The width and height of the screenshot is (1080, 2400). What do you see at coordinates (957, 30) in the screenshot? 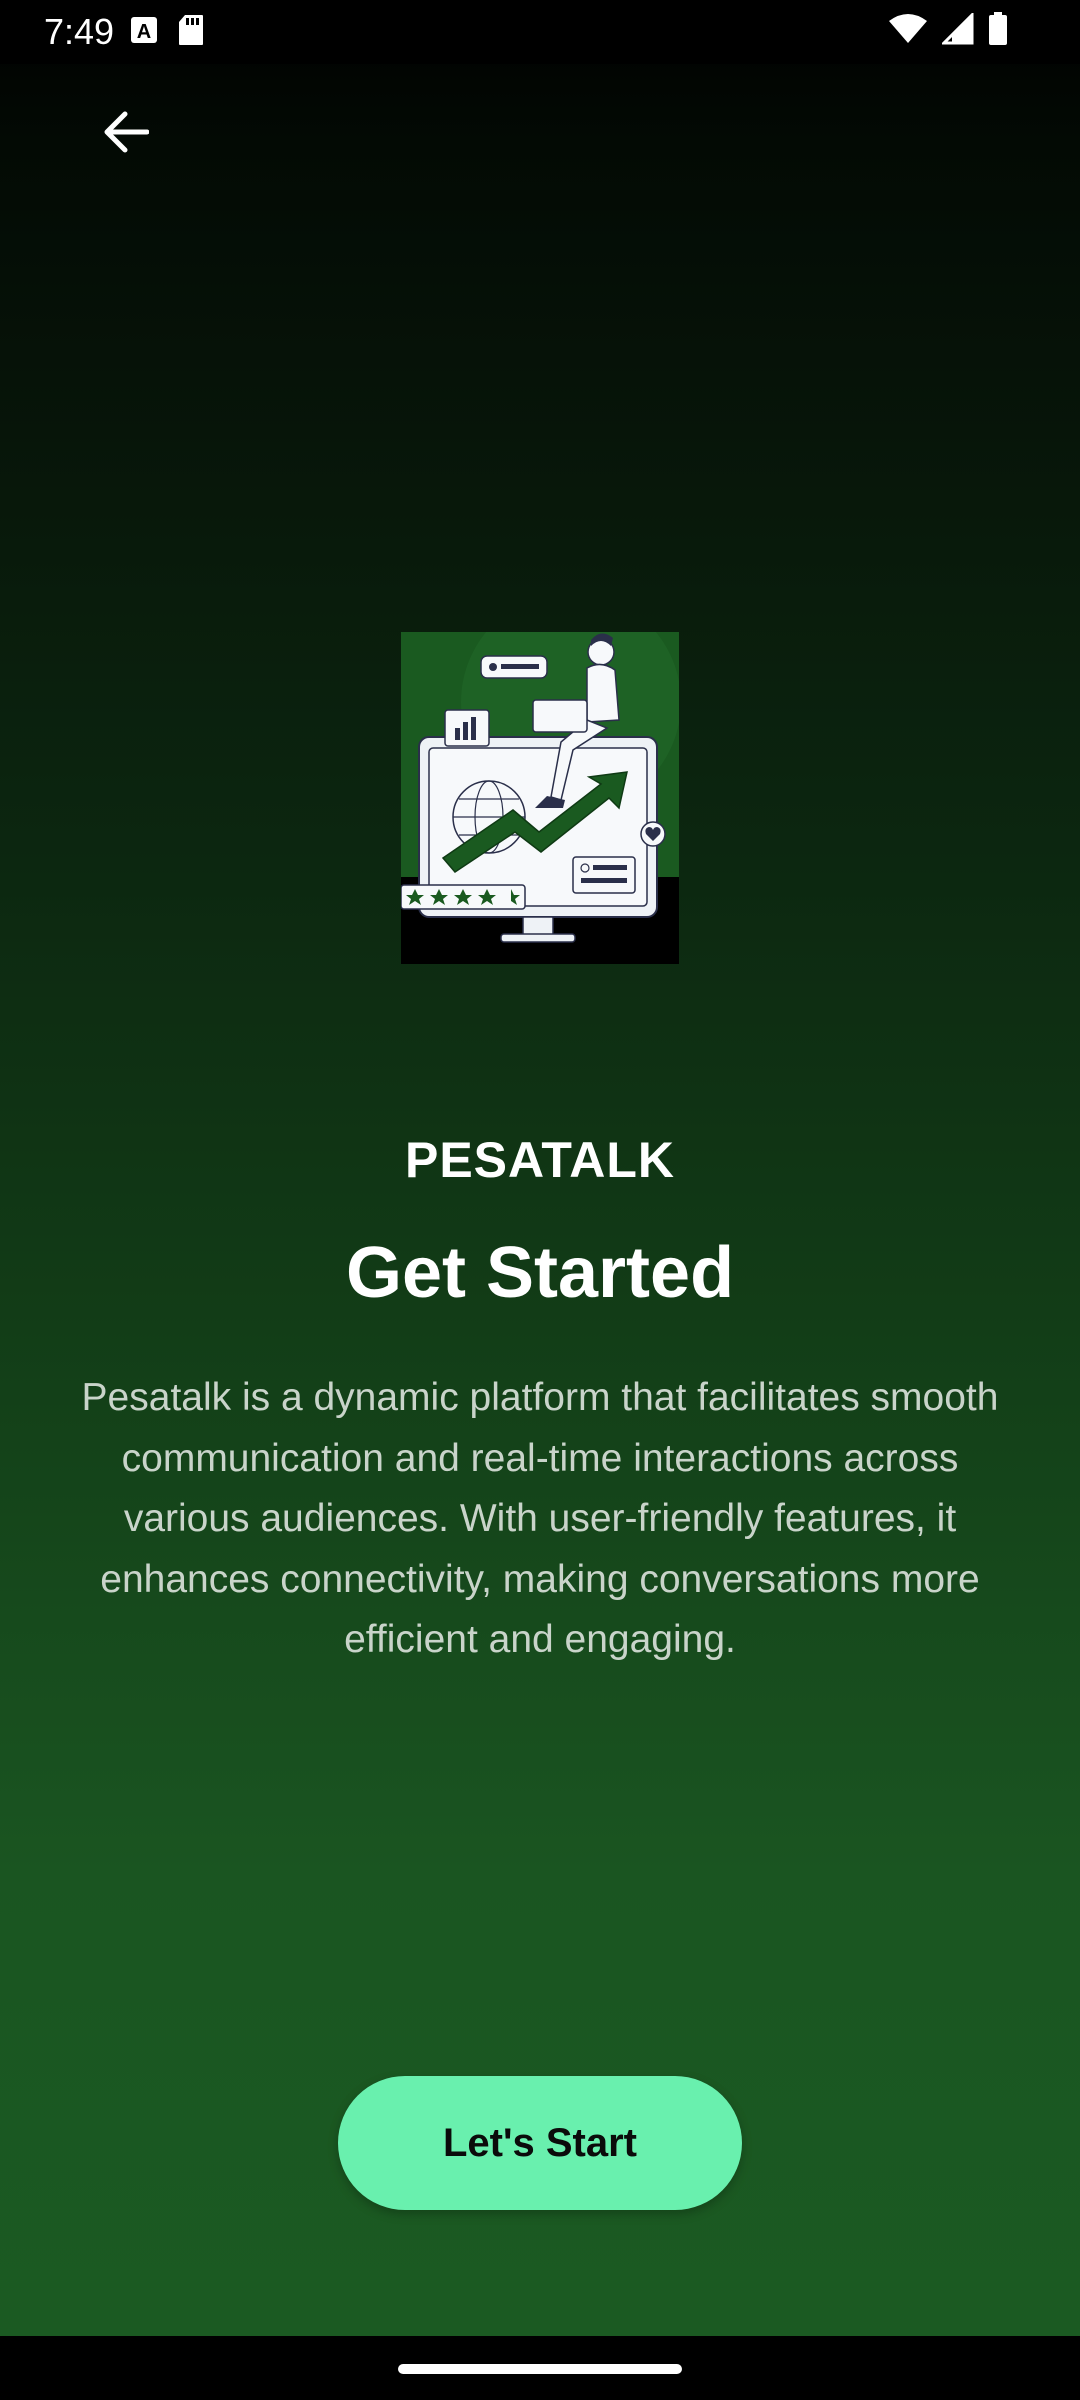
I see `signal-icon` at bounding box center [957, 30].